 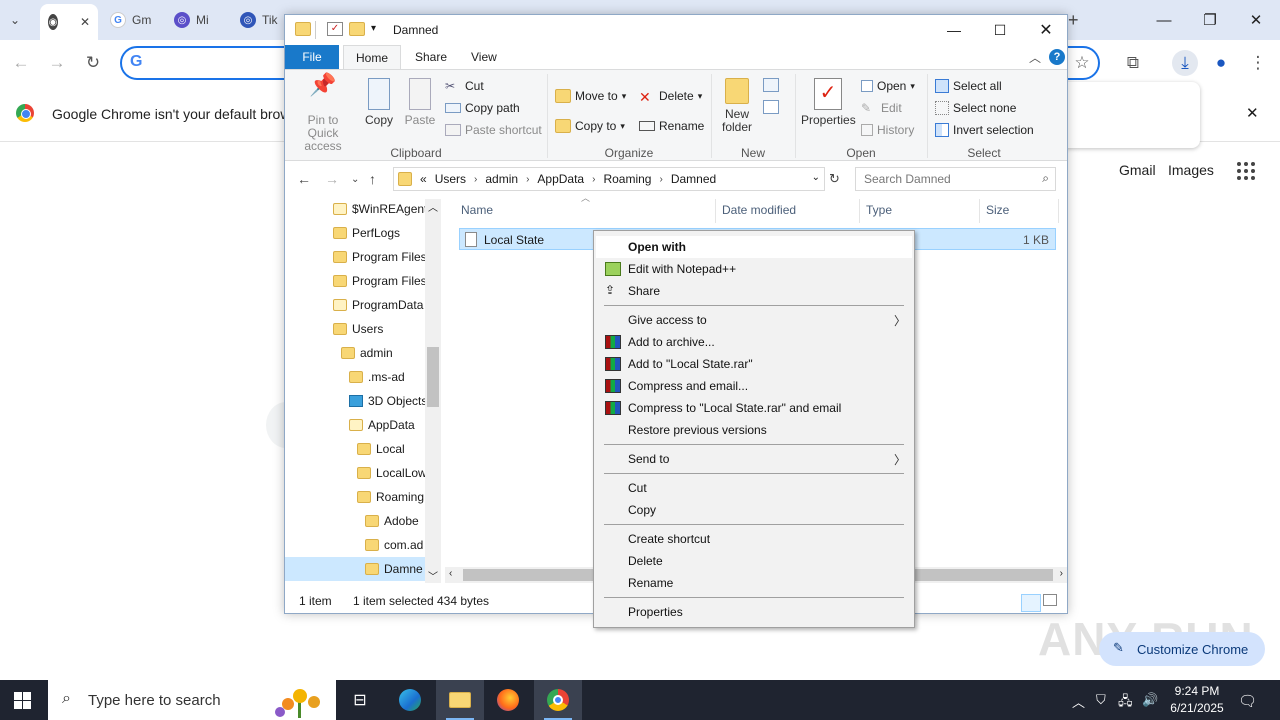 I want to click on new-tab-button: +, so click(x=1073, y=20).